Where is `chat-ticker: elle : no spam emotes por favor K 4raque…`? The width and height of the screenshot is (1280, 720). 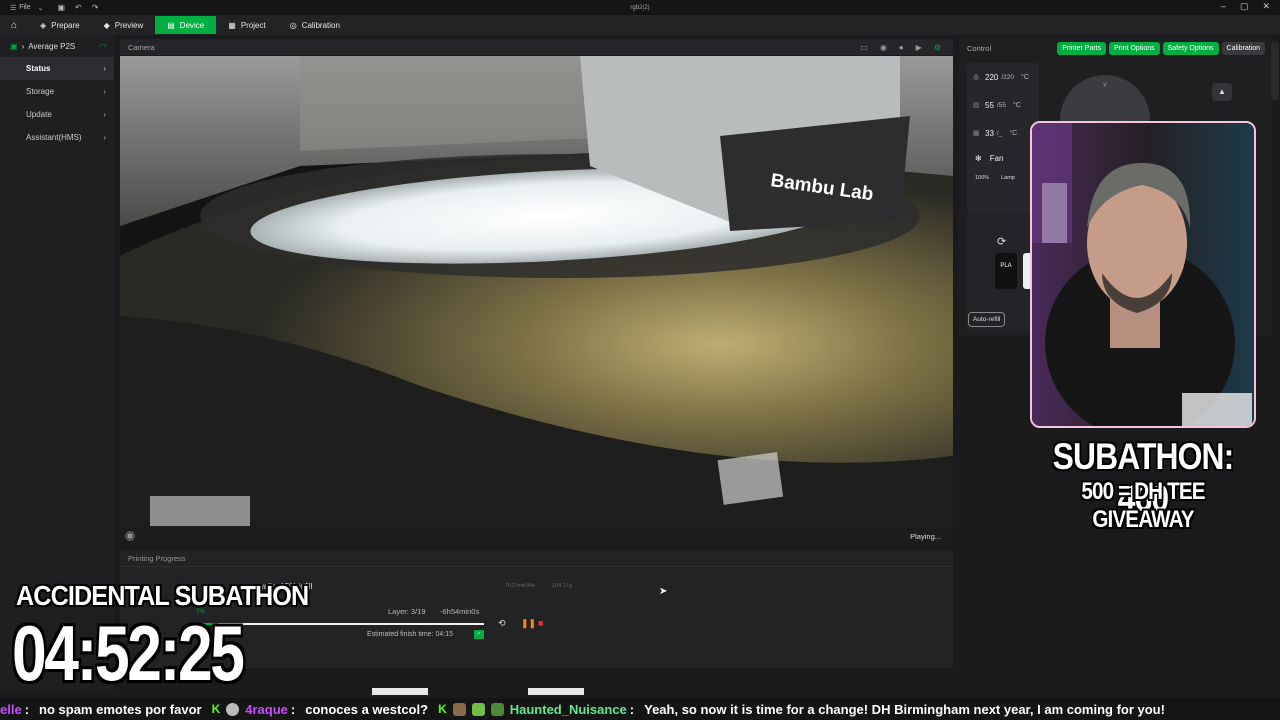 chat-ticker: elle : no spam emotes por favor K 4raque… is located at coordinates (640, 709).